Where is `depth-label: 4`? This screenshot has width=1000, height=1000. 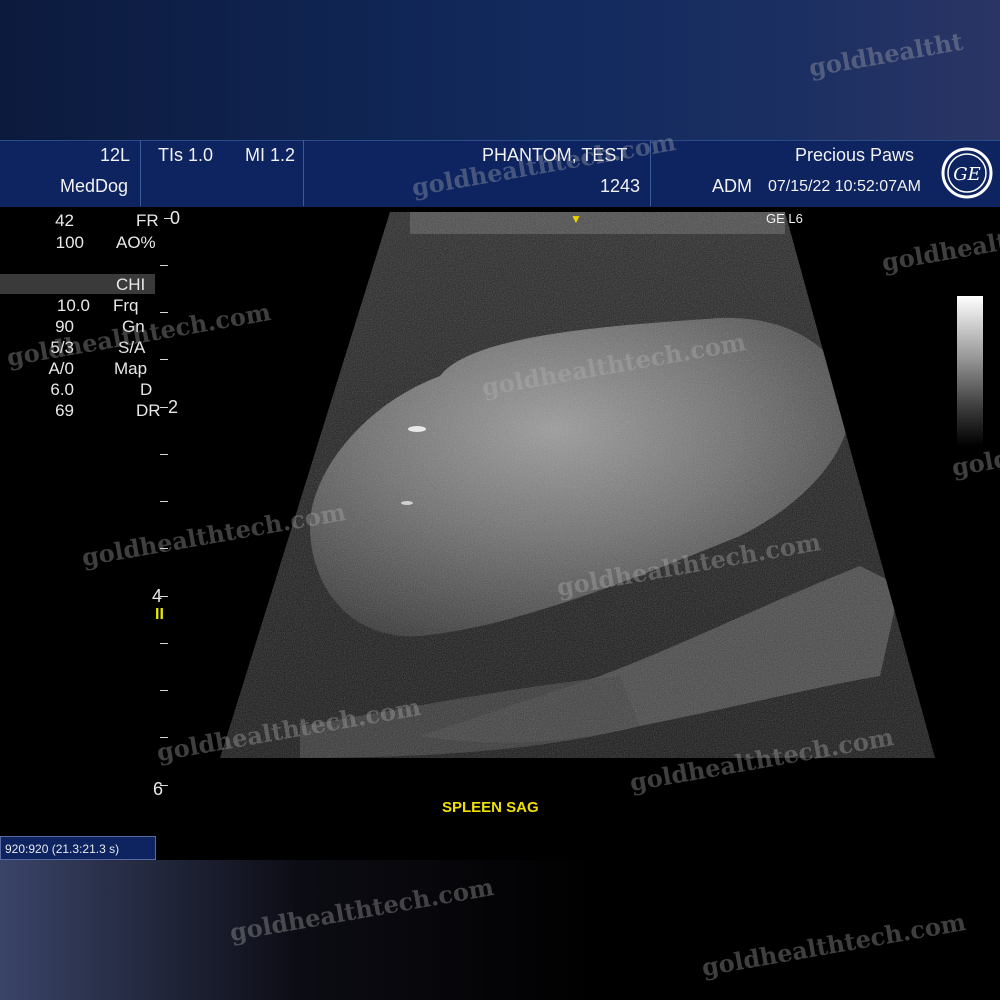
depth-label: 4 is located at coordinates (157, 596).